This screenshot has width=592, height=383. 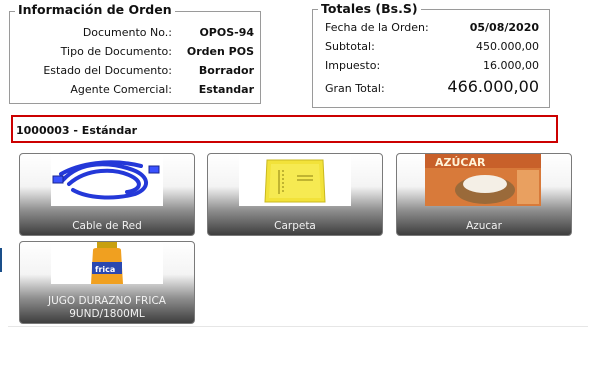 I want to click on svg-text: frica, so click(x=105, y=269).